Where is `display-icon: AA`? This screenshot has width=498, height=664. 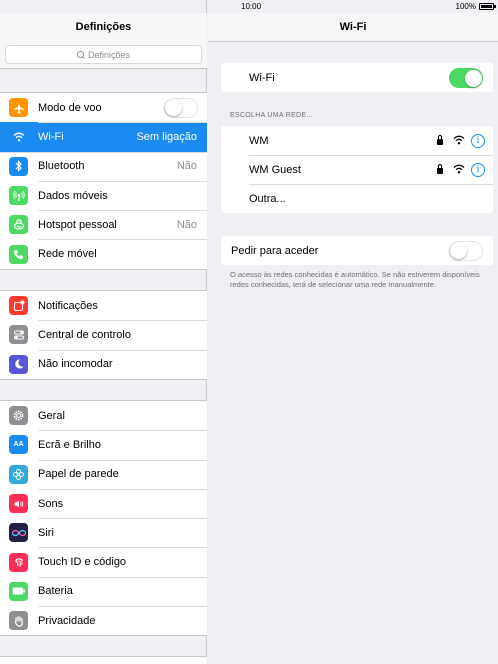 display-icon: AA is located at coordinates (18, 445).